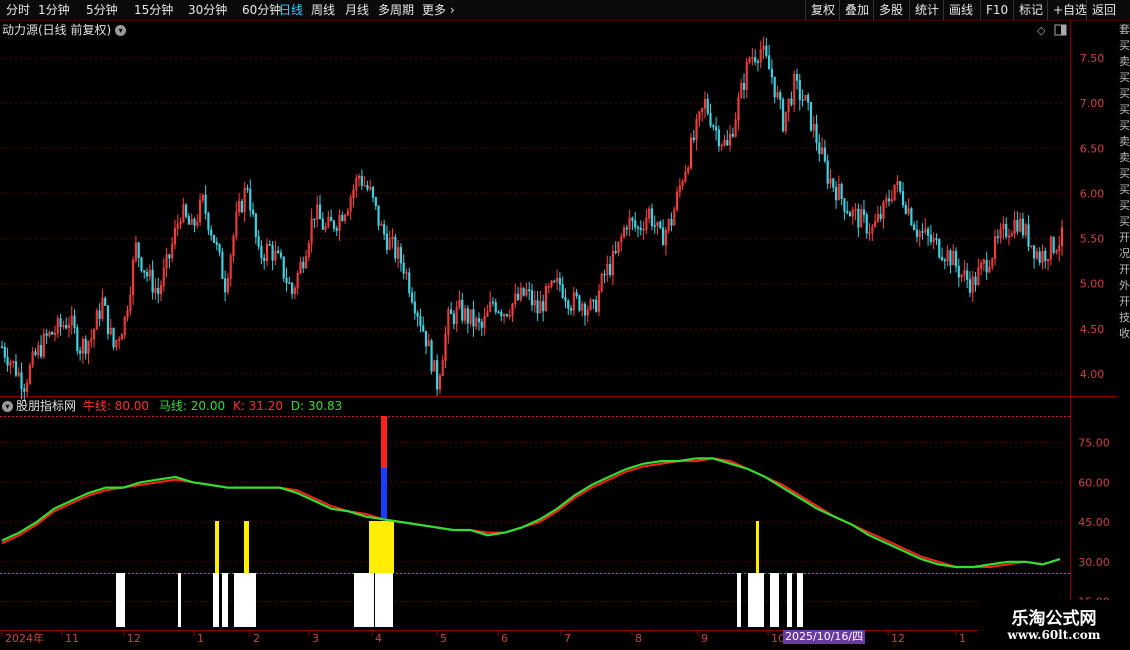 This screenshot has width=1130, height=650. Describe the element at coordinates (1092, 329) in the screenshot. I see `price-tick-label: 4.50` at that location.